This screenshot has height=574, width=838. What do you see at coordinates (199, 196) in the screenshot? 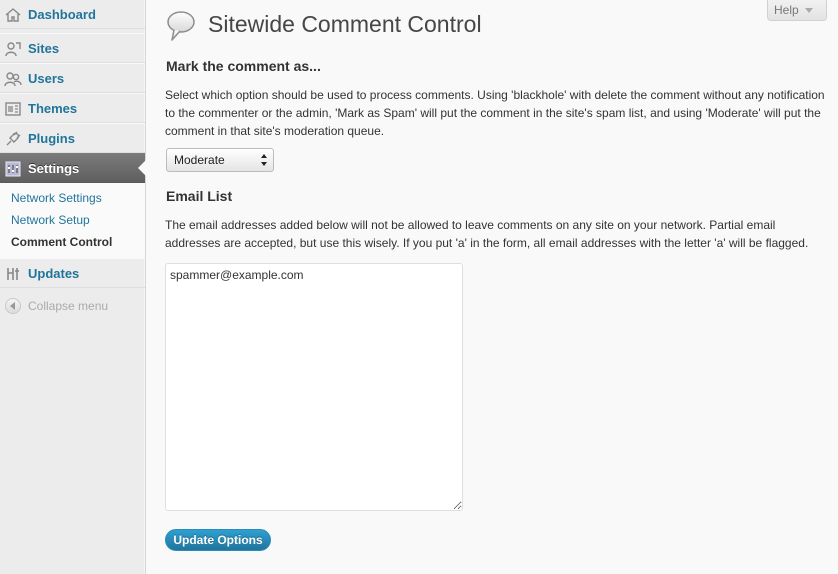
I see `email-list-heading: Email List` at bounding box center [199, 196].